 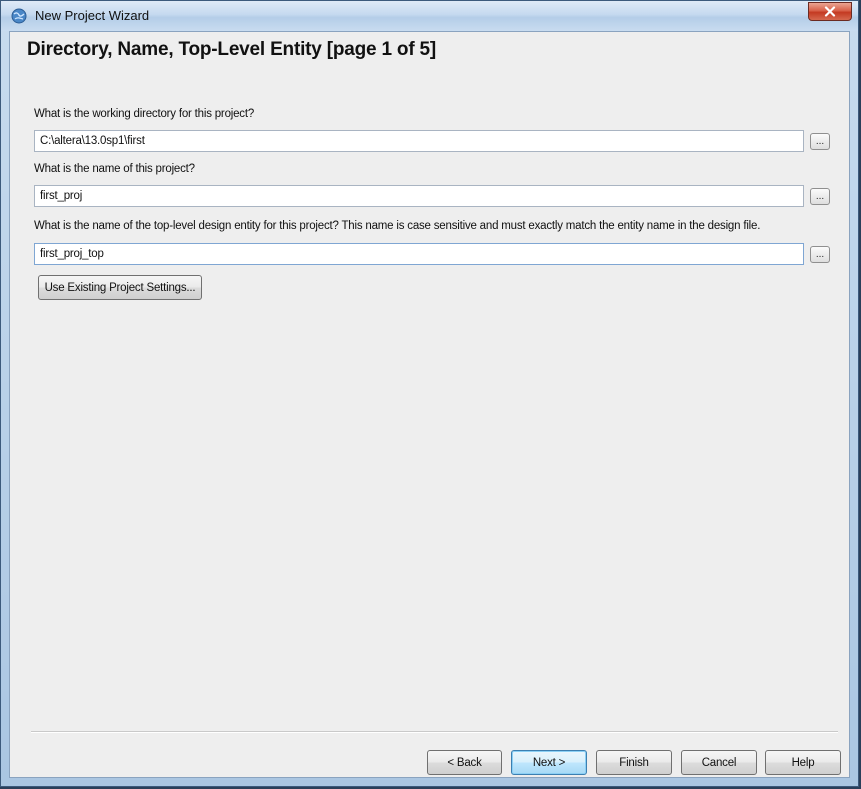 What do you see at coordinates (19, 16) in the screenshot?
I see `quartus-globe-icon` at bounding box center [19, 16].